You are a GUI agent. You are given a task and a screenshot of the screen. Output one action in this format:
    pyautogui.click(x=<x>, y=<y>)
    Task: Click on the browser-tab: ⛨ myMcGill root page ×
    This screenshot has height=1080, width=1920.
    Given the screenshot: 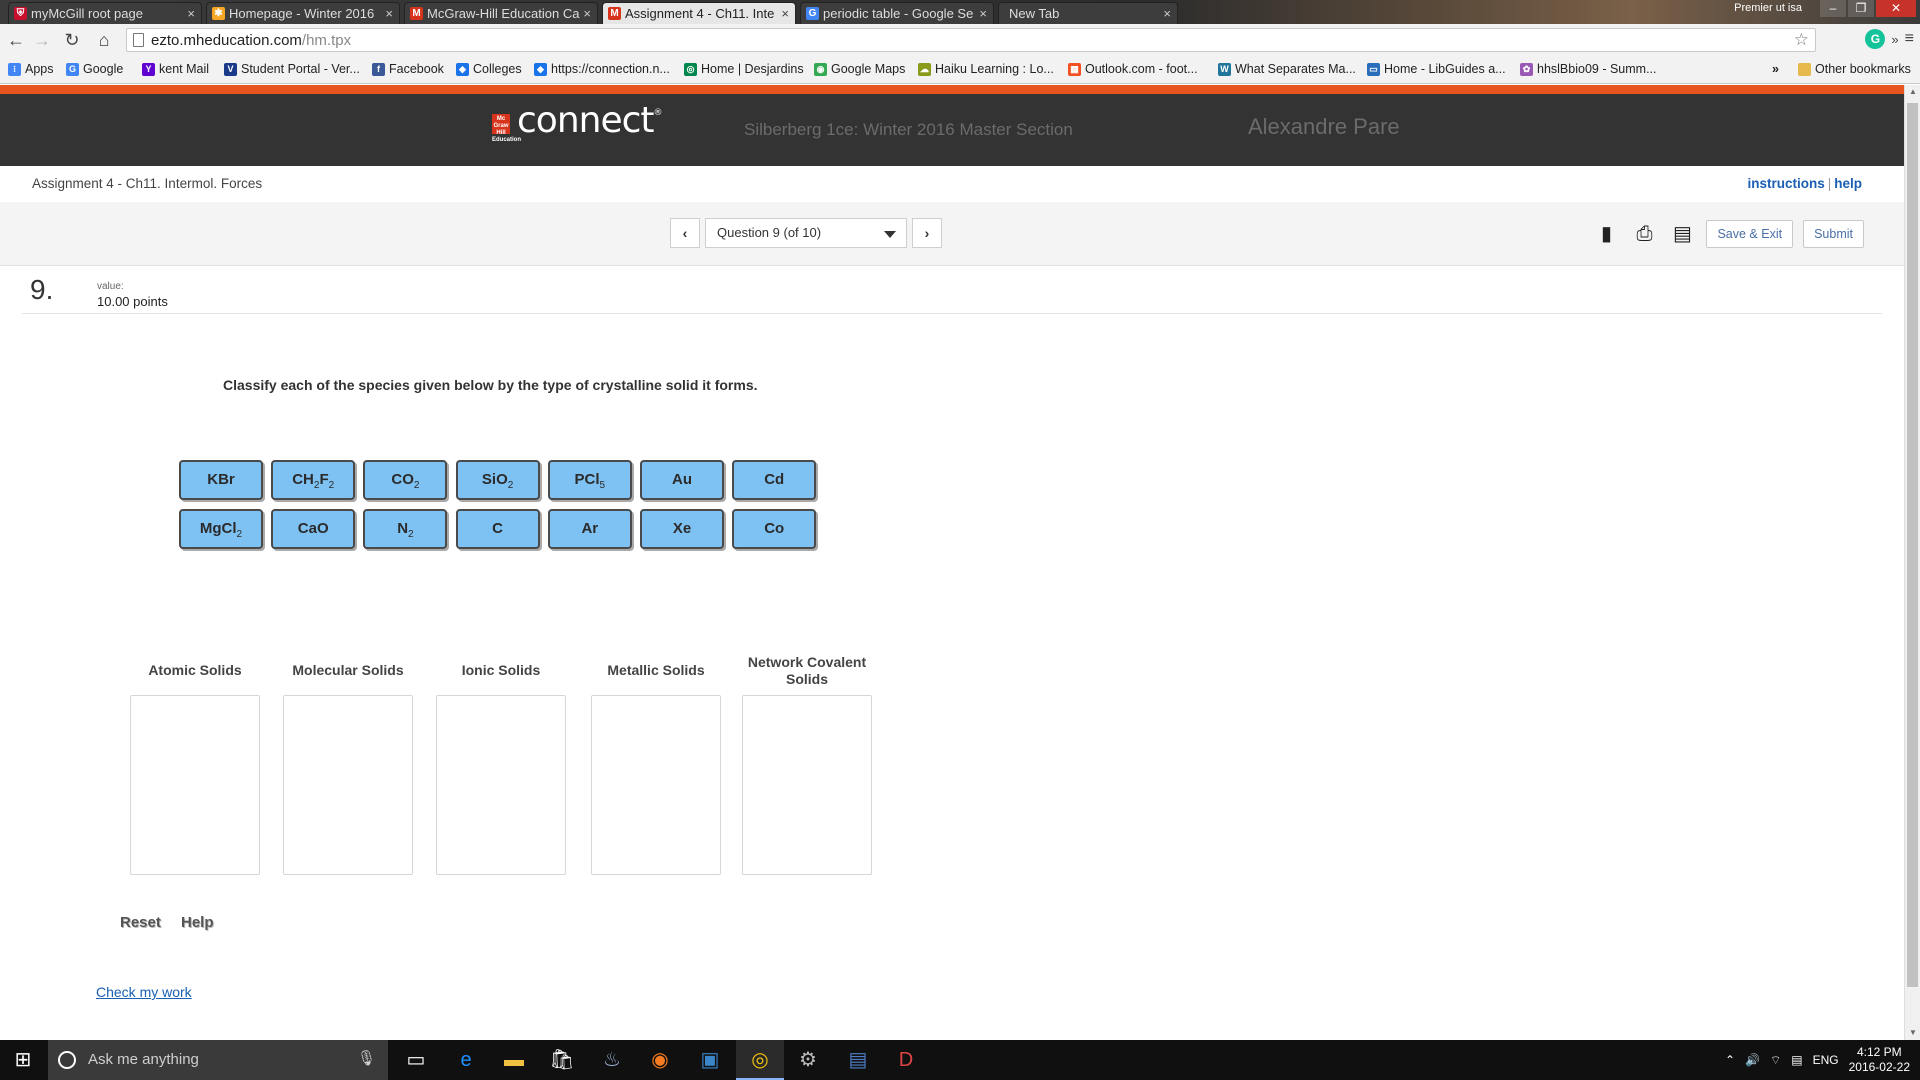 What is the action you would take?
    pyautogui.click(x=105, y=13)
    